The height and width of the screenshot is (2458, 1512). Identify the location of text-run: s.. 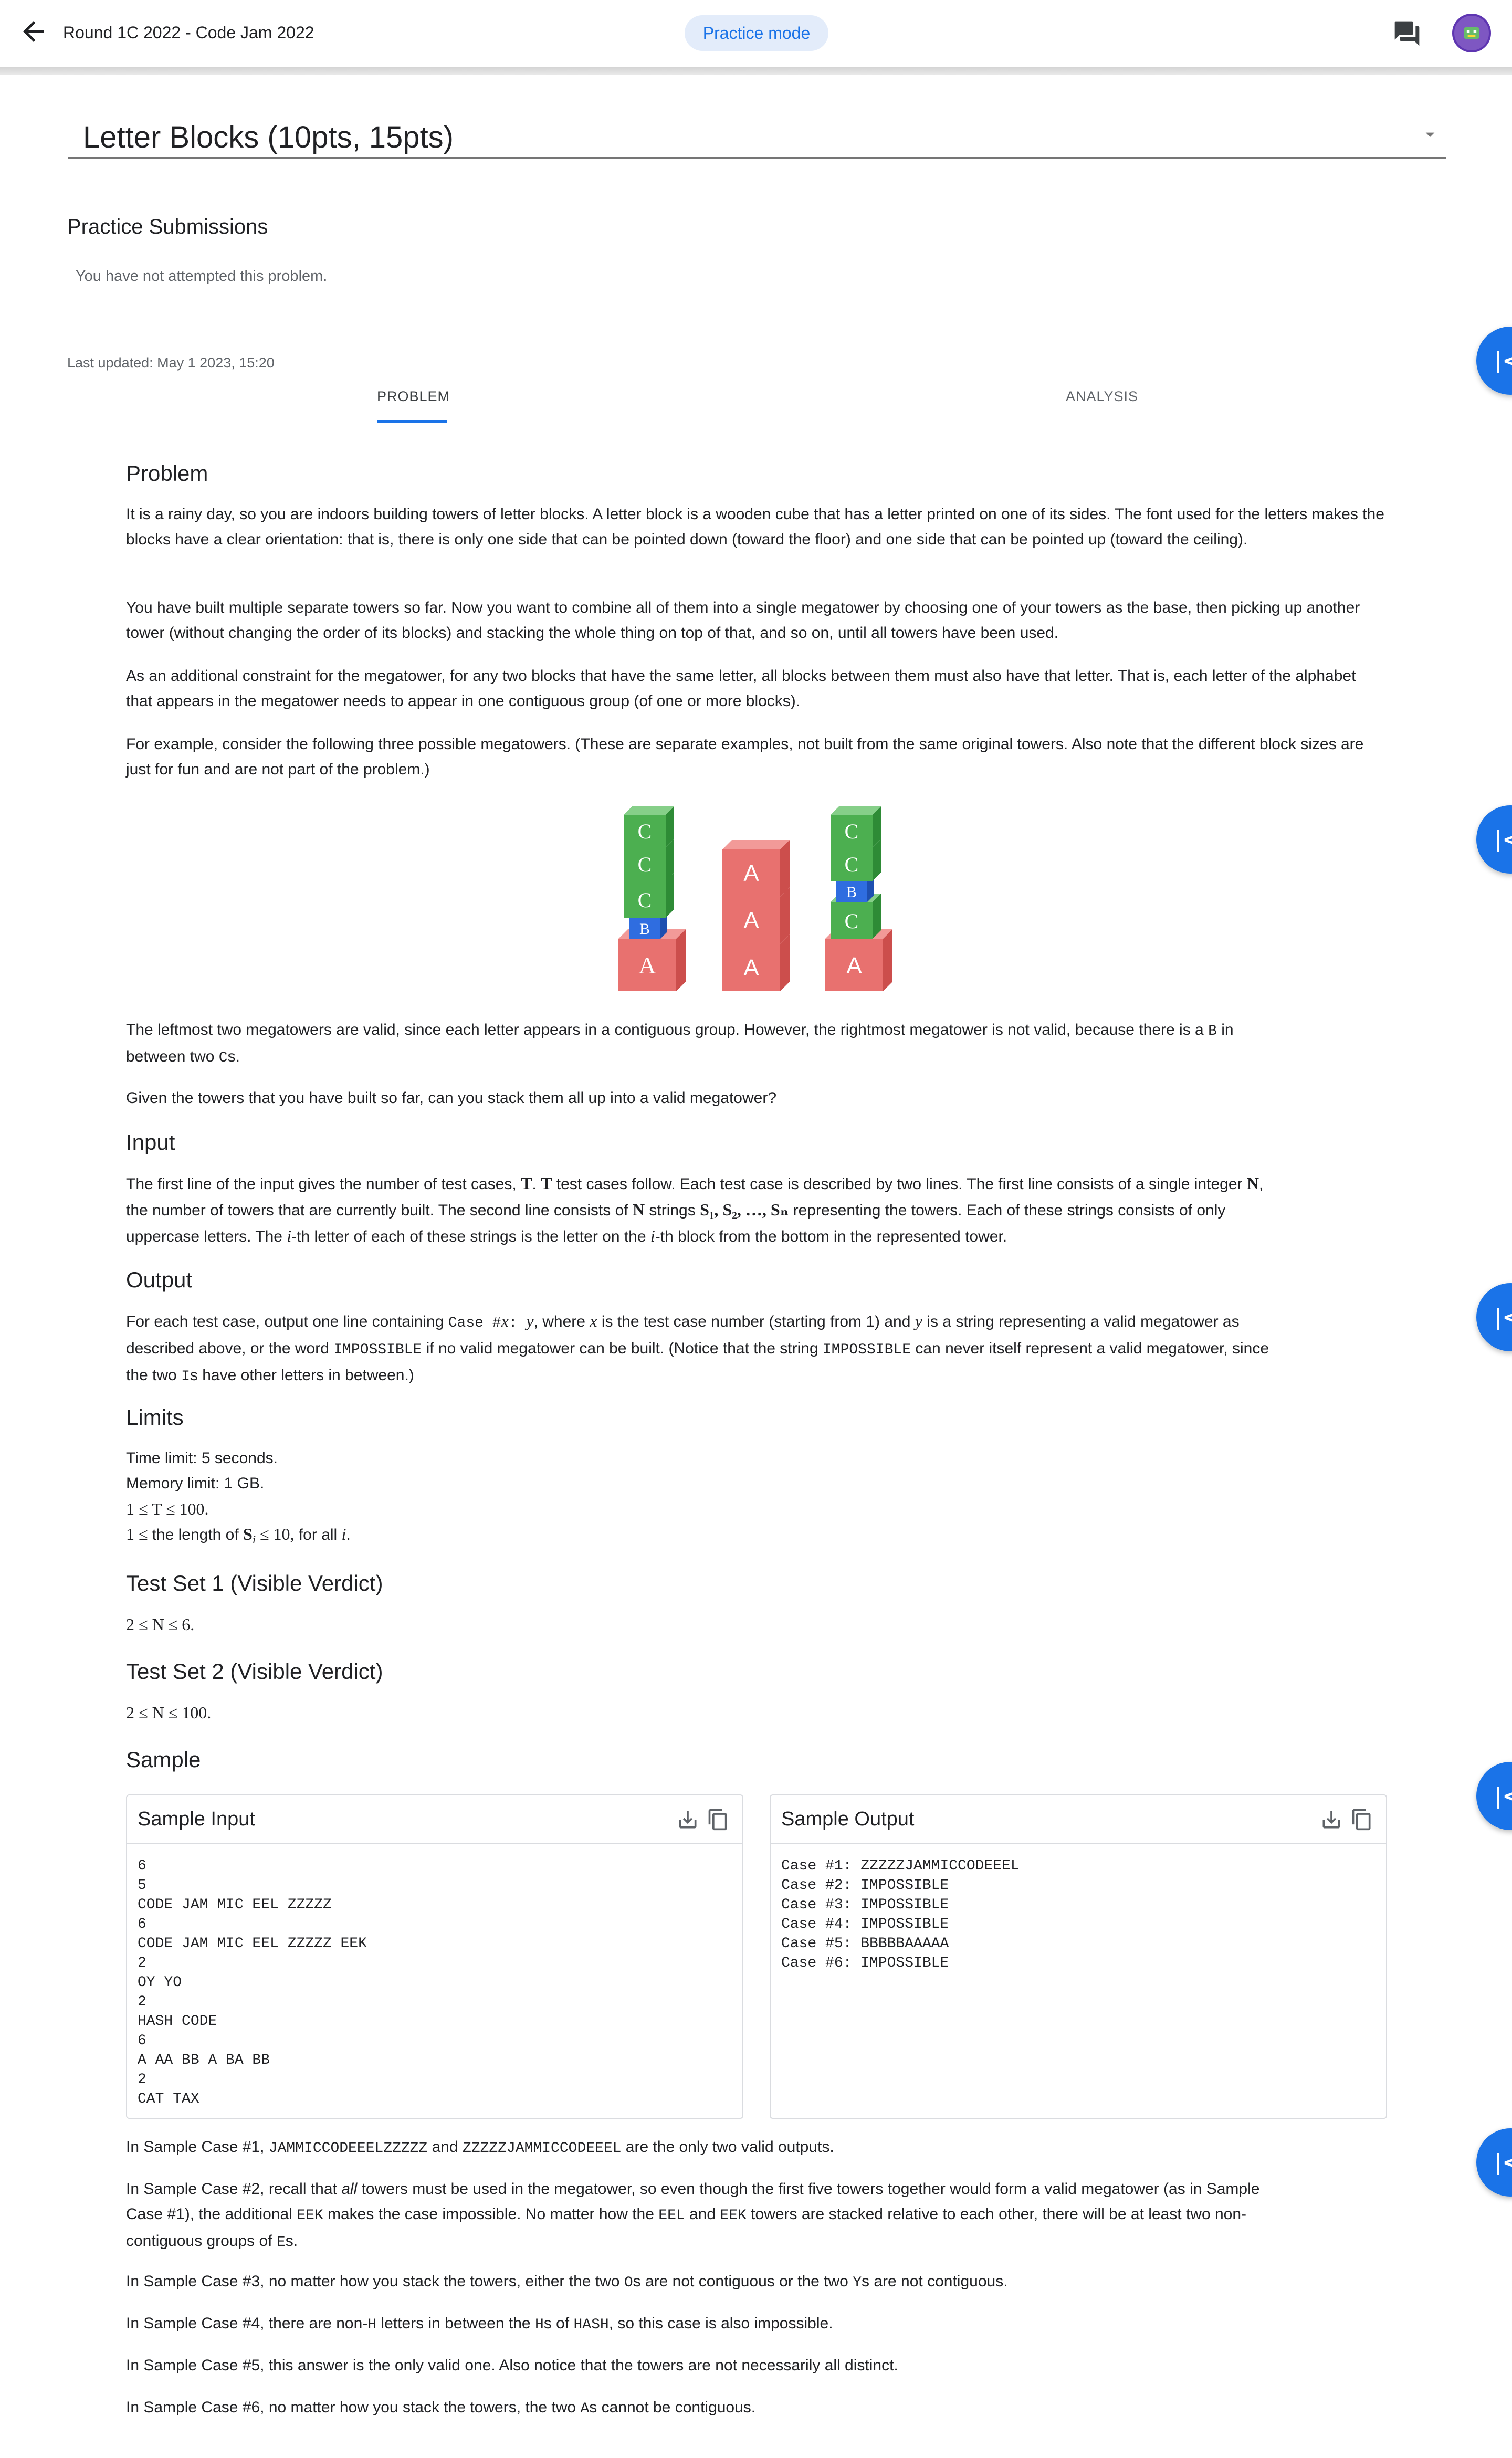
(291, 2241).